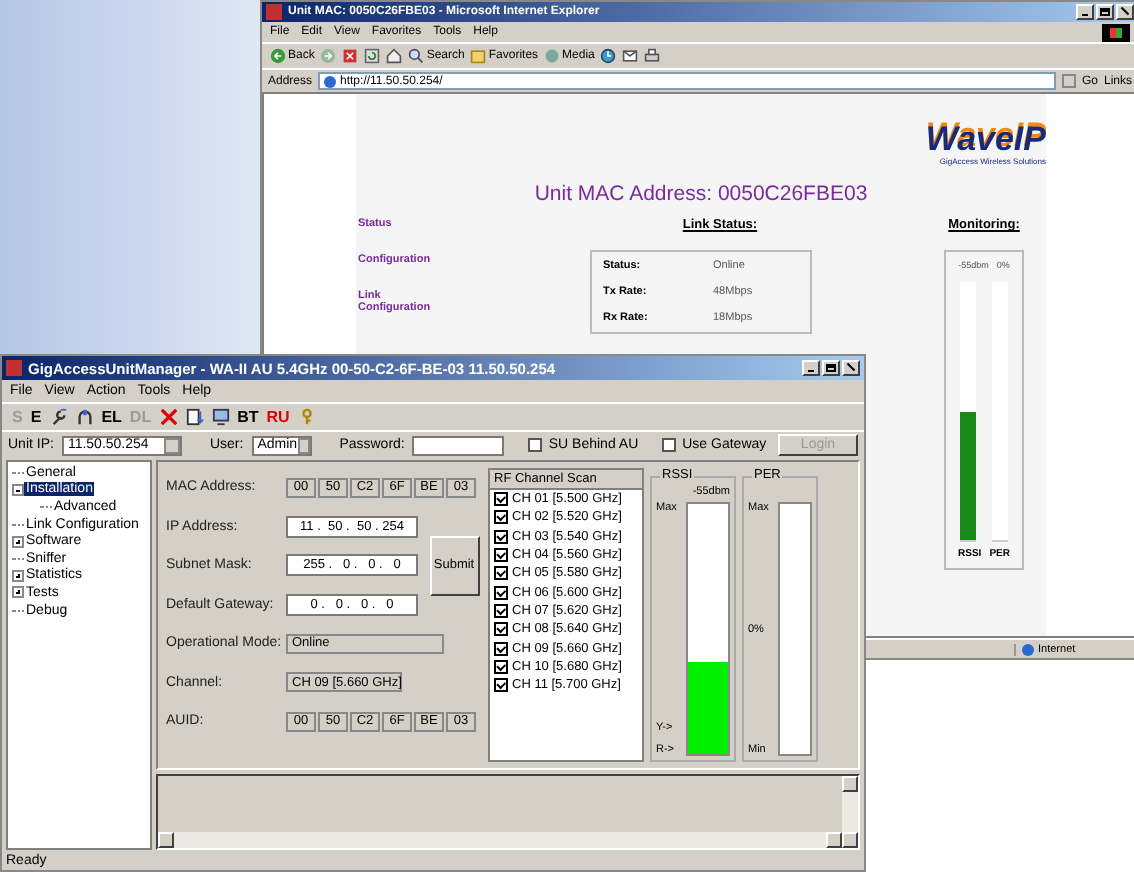  I want to click on toolbar-button: EL, so click(111, 417).